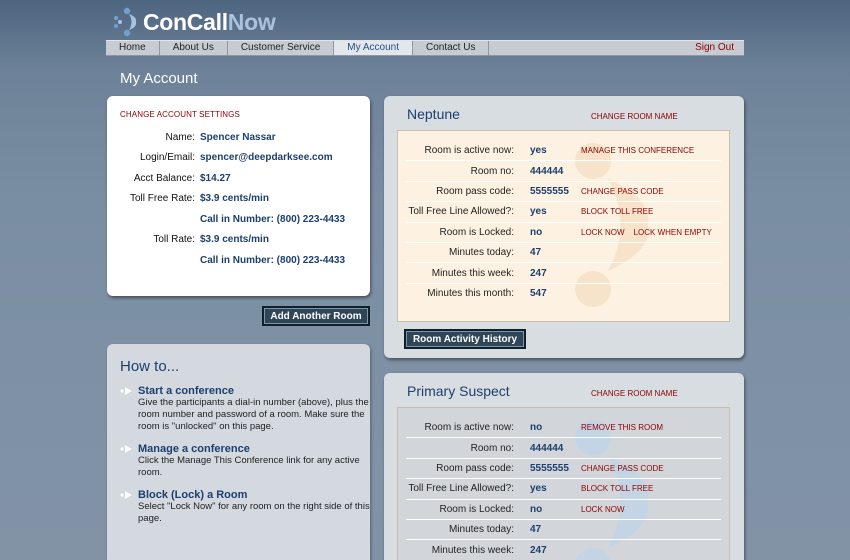  I want to click on logo-text: ConCallNow, so click(209, 22).